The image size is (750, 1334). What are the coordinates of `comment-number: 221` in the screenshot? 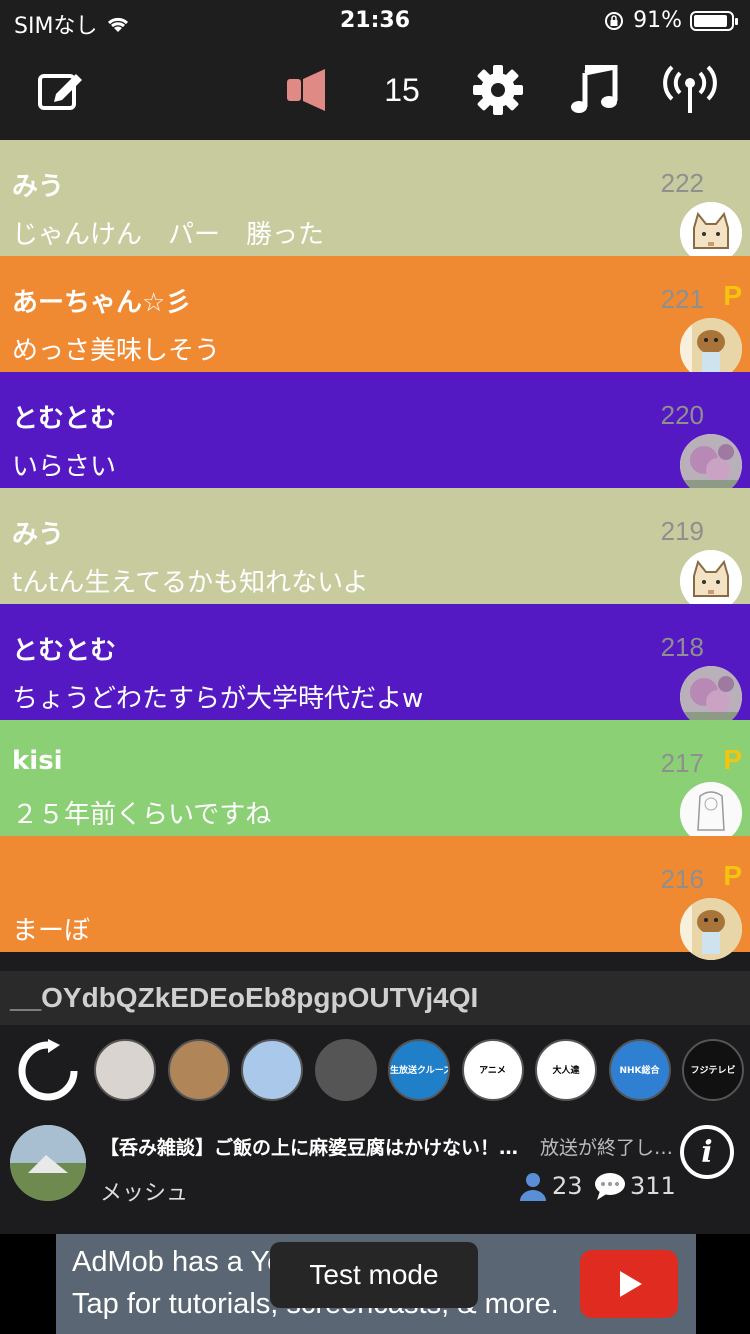 It's located at (682, 299).